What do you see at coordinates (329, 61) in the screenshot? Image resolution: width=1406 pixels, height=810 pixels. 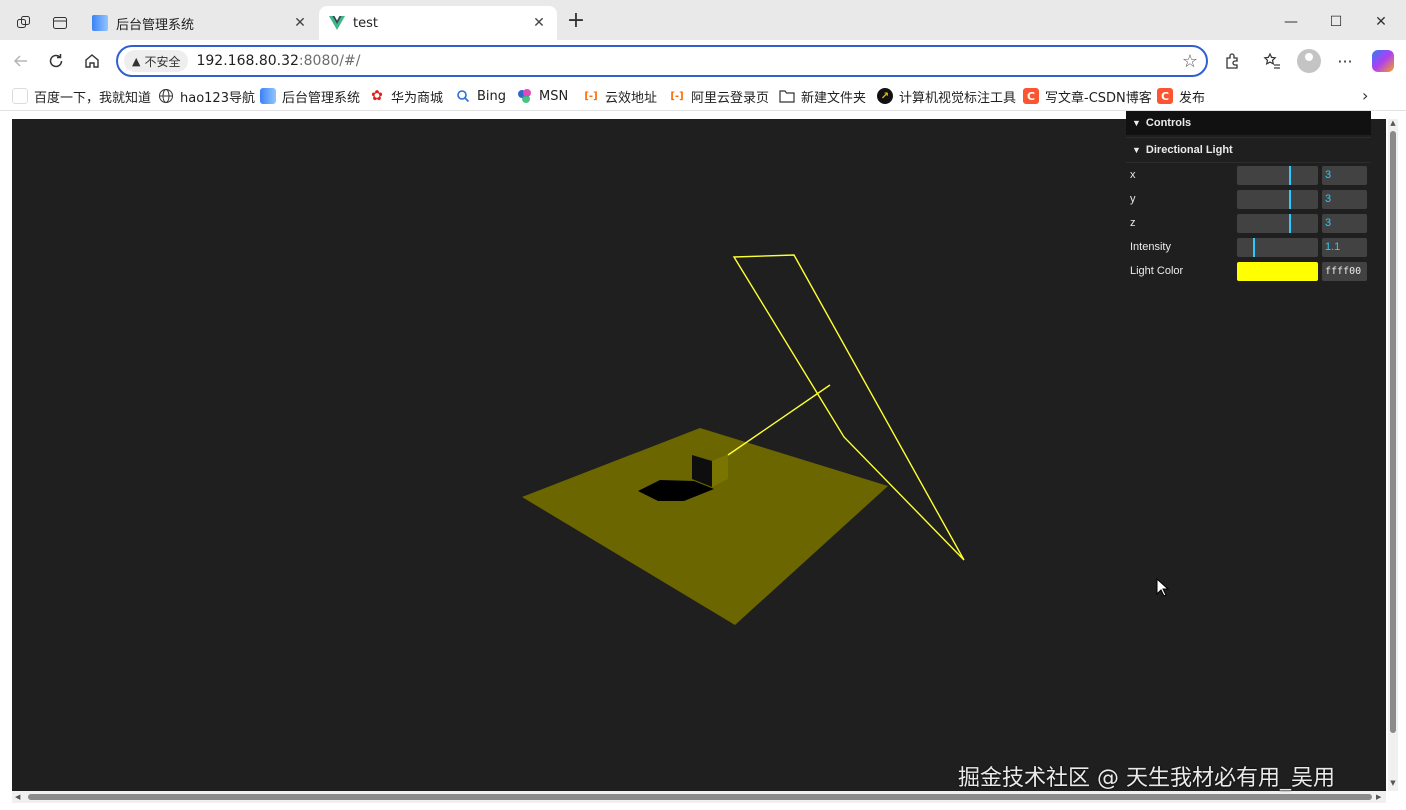 I see `url-path: :8080/#/` at bounding box center [329, 61].